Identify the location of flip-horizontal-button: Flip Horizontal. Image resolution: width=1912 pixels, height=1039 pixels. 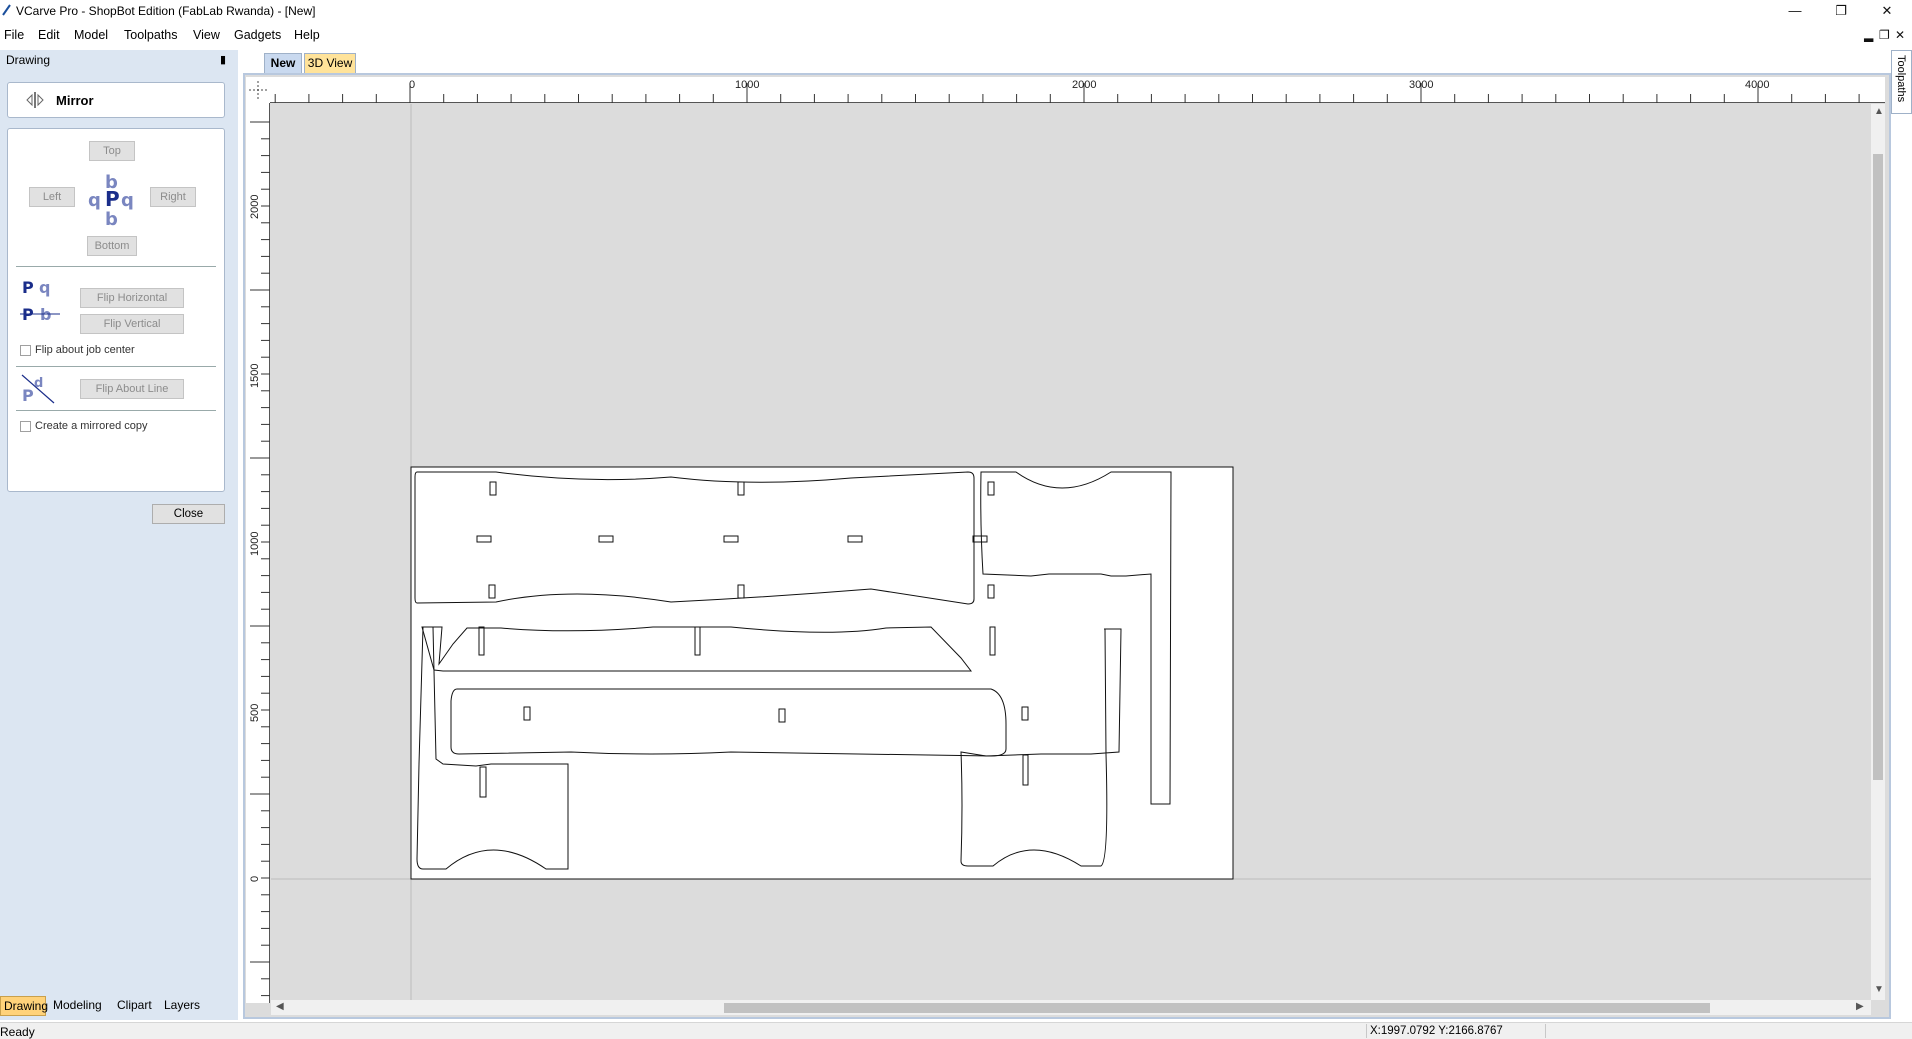
(132, 298).